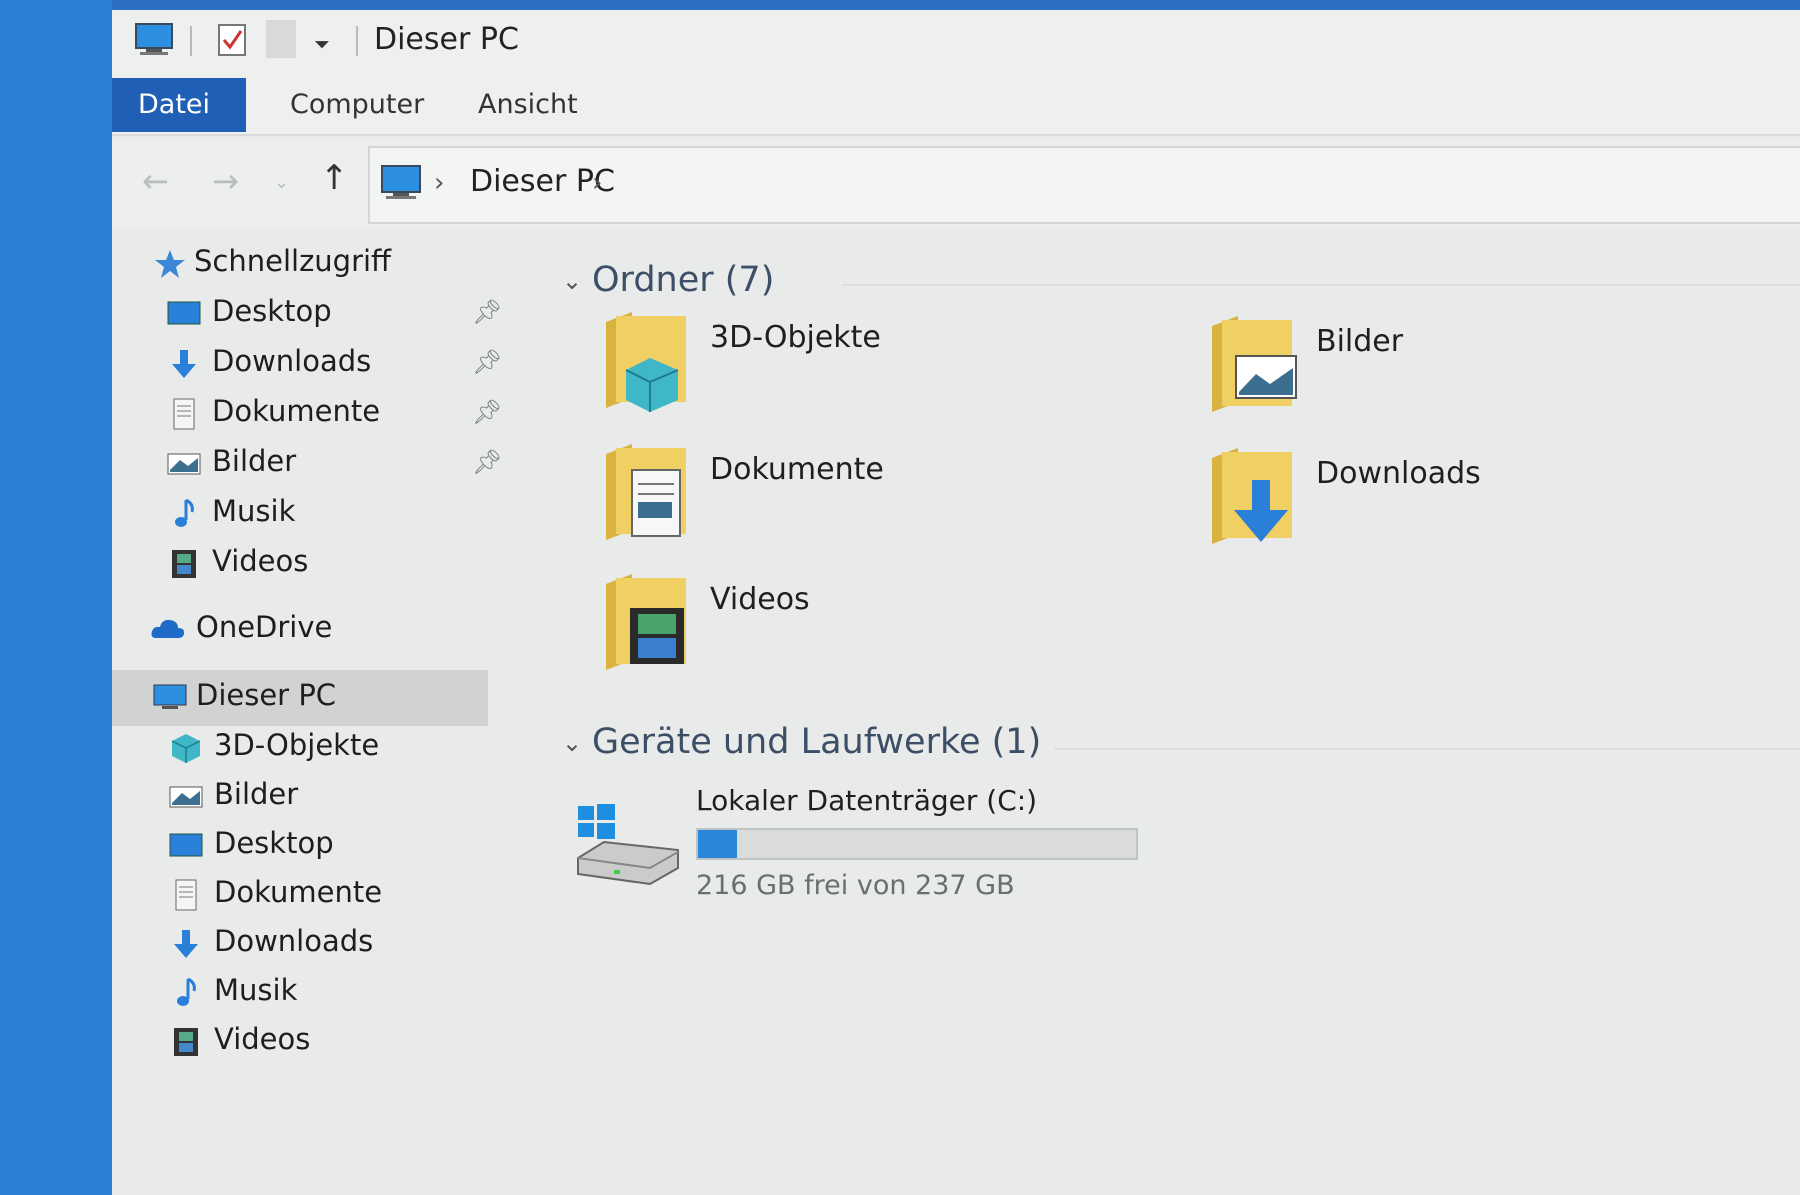  What do you see at coordinates (191, 41) in the screenshot?
I see `quick-access-separator` at bounding box center [191, 41].